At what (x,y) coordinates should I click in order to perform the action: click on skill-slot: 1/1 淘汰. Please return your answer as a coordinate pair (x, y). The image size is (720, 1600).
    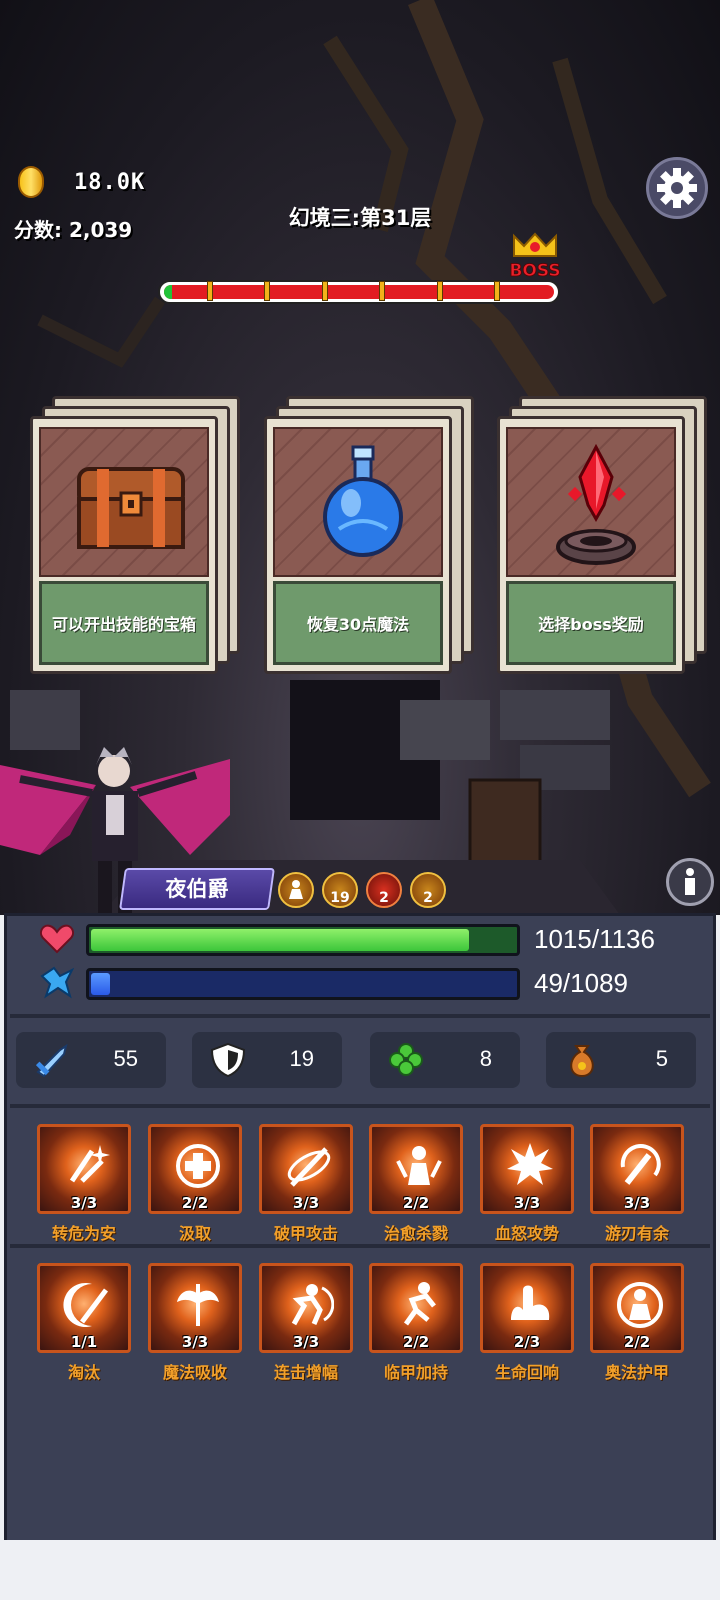
    Looking at the image, I should click on (84, 1330).